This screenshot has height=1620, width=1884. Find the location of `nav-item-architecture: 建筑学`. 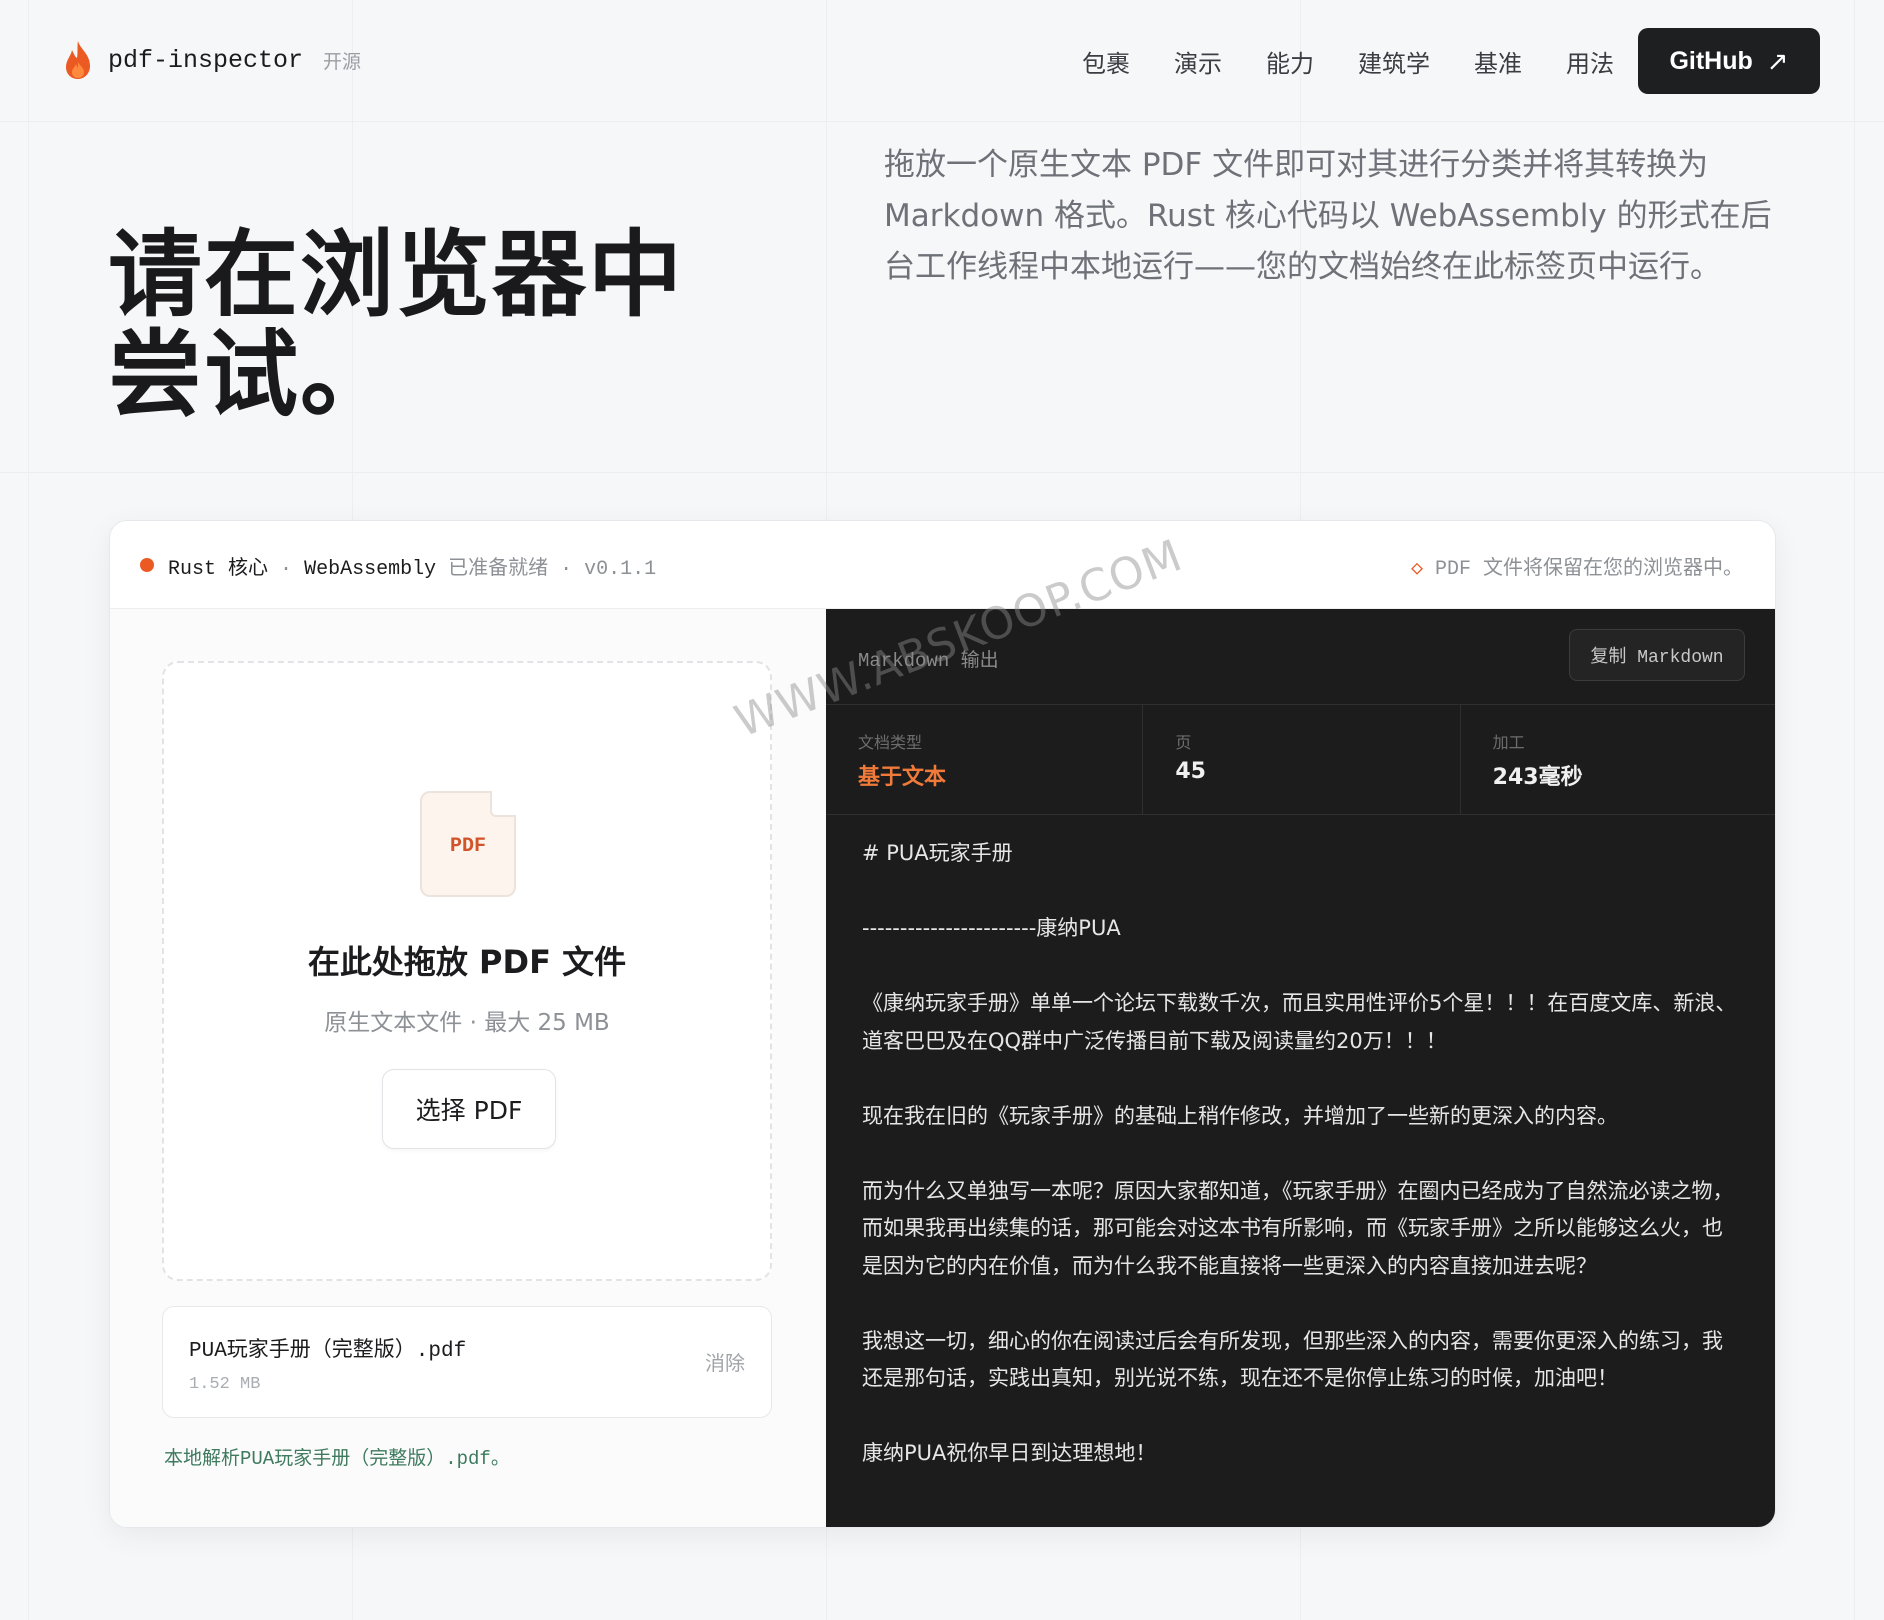

nav-item-architecture: 建筑学 is located at coordinates (1394, 61).